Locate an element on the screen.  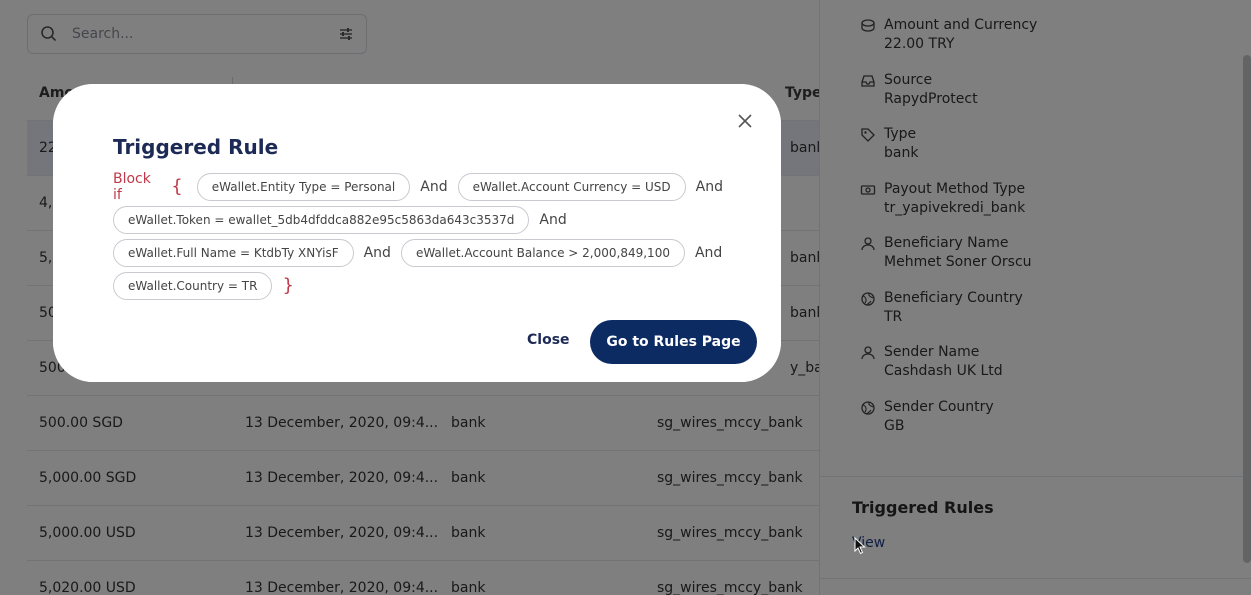
close-brace: } is located at coordinates (288, 285).